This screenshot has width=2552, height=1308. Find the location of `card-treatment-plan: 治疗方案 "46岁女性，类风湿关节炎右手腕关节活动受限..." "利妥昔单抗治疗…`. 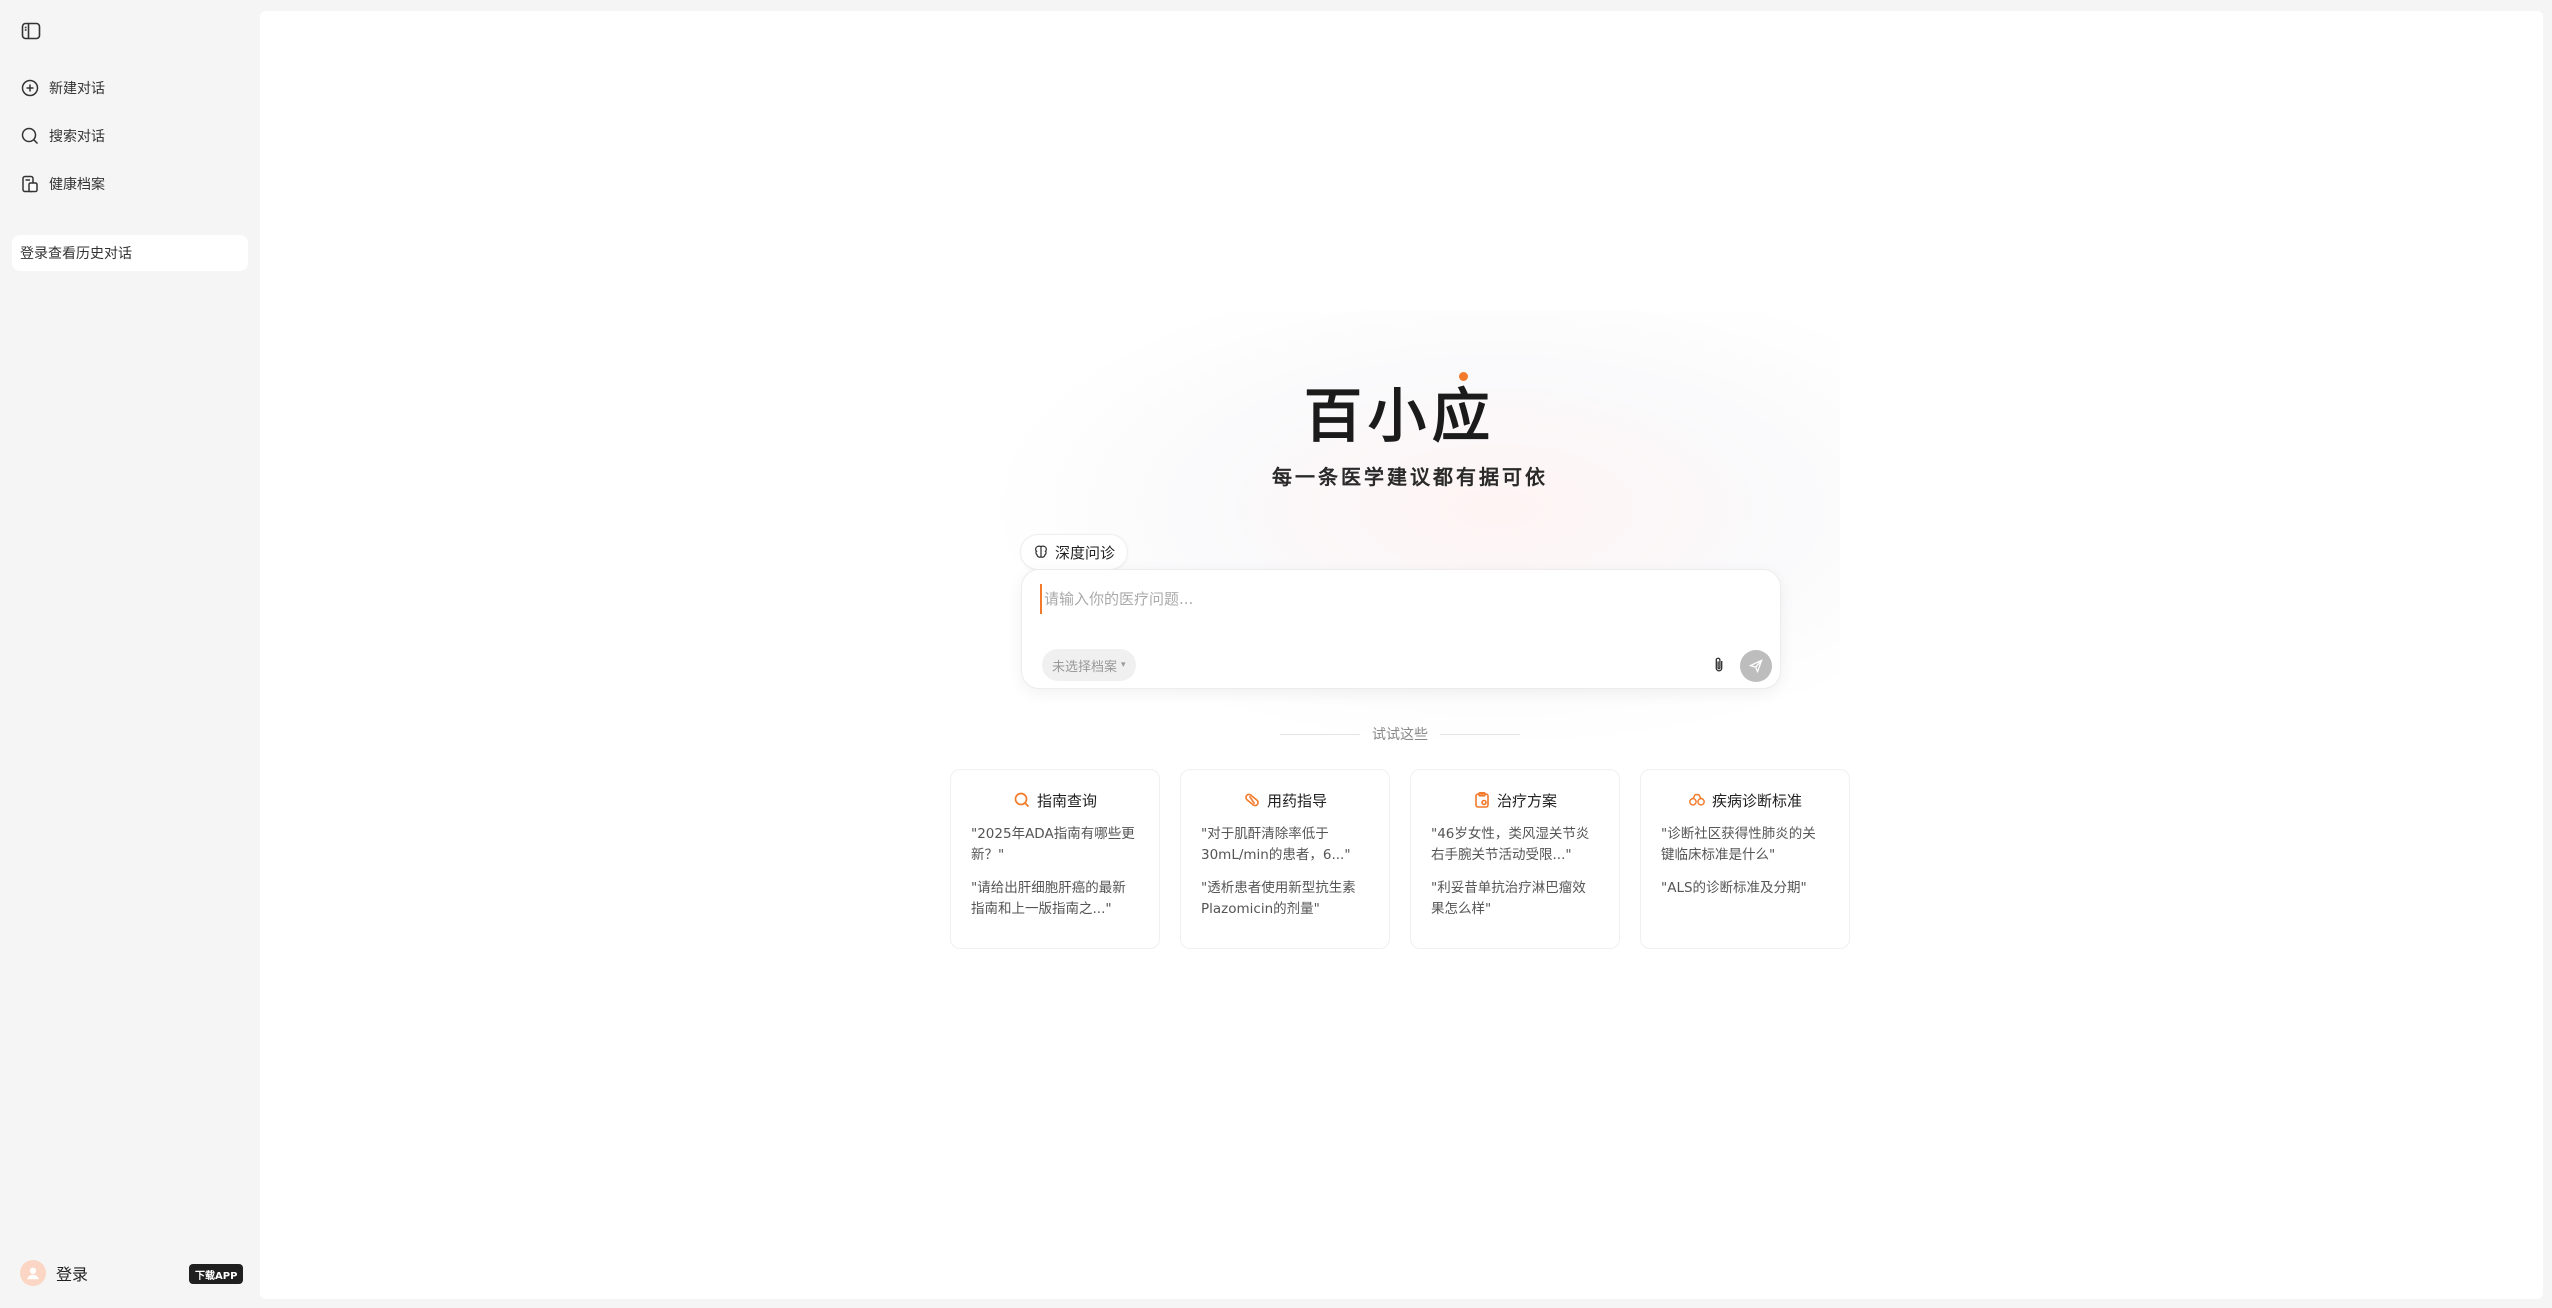

card-treatment-plan: 治疗方案 "46岁女性，类风湿关节炎右手腕关节活动受限..." "利妥昔单抗治疗… is located at coordinates (1515, 859).